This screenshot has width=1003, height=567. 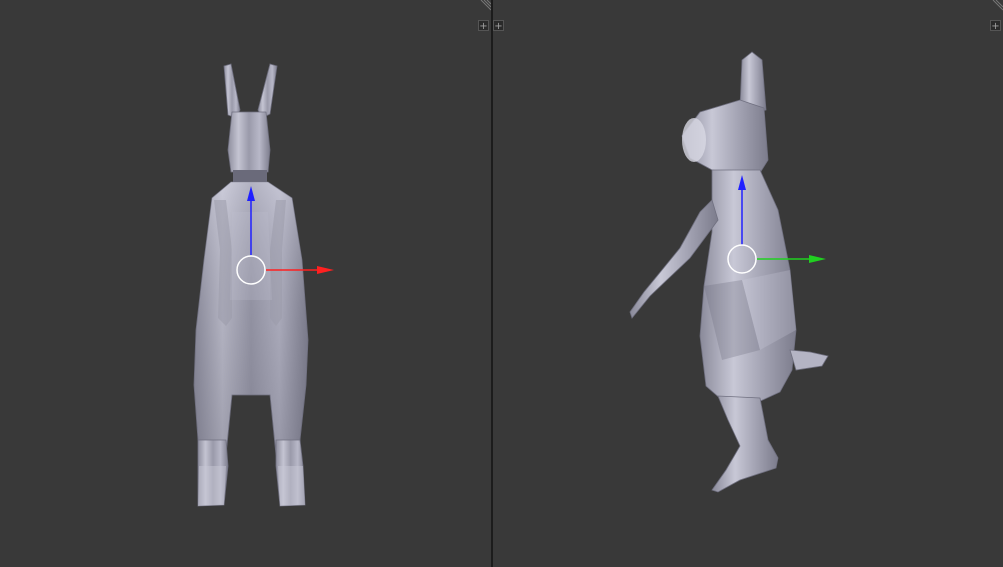 I want to click on rabbit-mesh-front, so click(x=251, y=285).